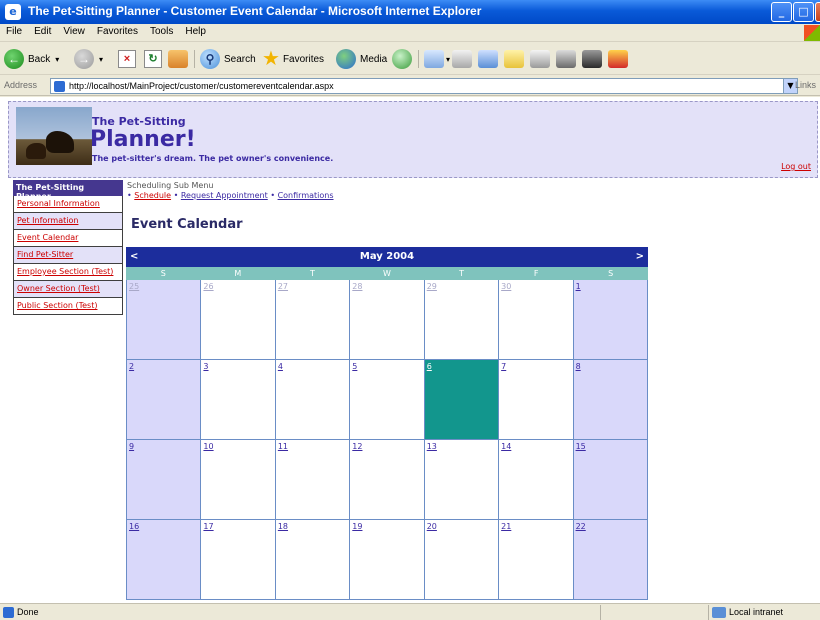 This screenshot has height=620, width=820. What do you see at coordinates (68, 204) in the screenshot?
I see `nav-personal-information: Personal Information` at bounding box center [68, 204].